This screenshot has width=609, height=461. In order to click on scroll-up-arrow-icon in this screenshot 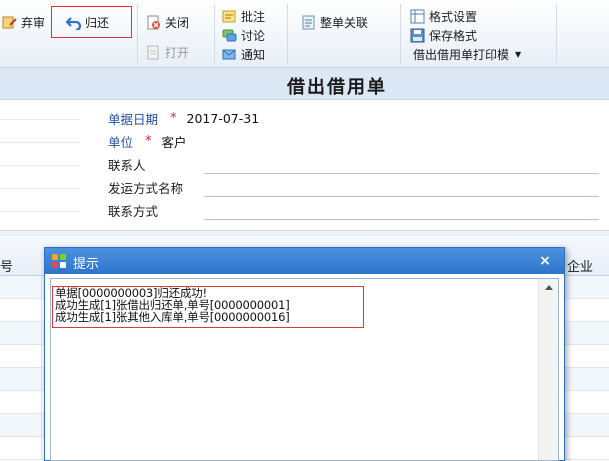, I will do `click(549, 287)`.